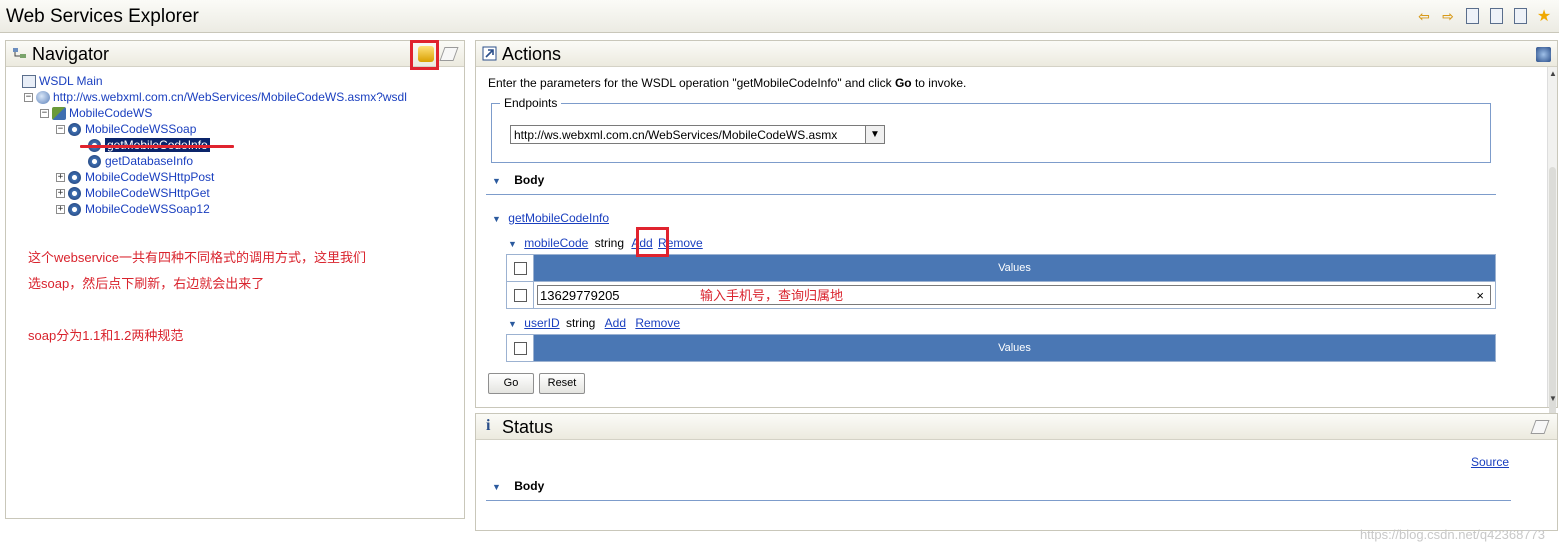 Image resolution: width=1559 pixels, height=552 pixels. I want to click on wsdl-page-icon, so click(1472, 16).